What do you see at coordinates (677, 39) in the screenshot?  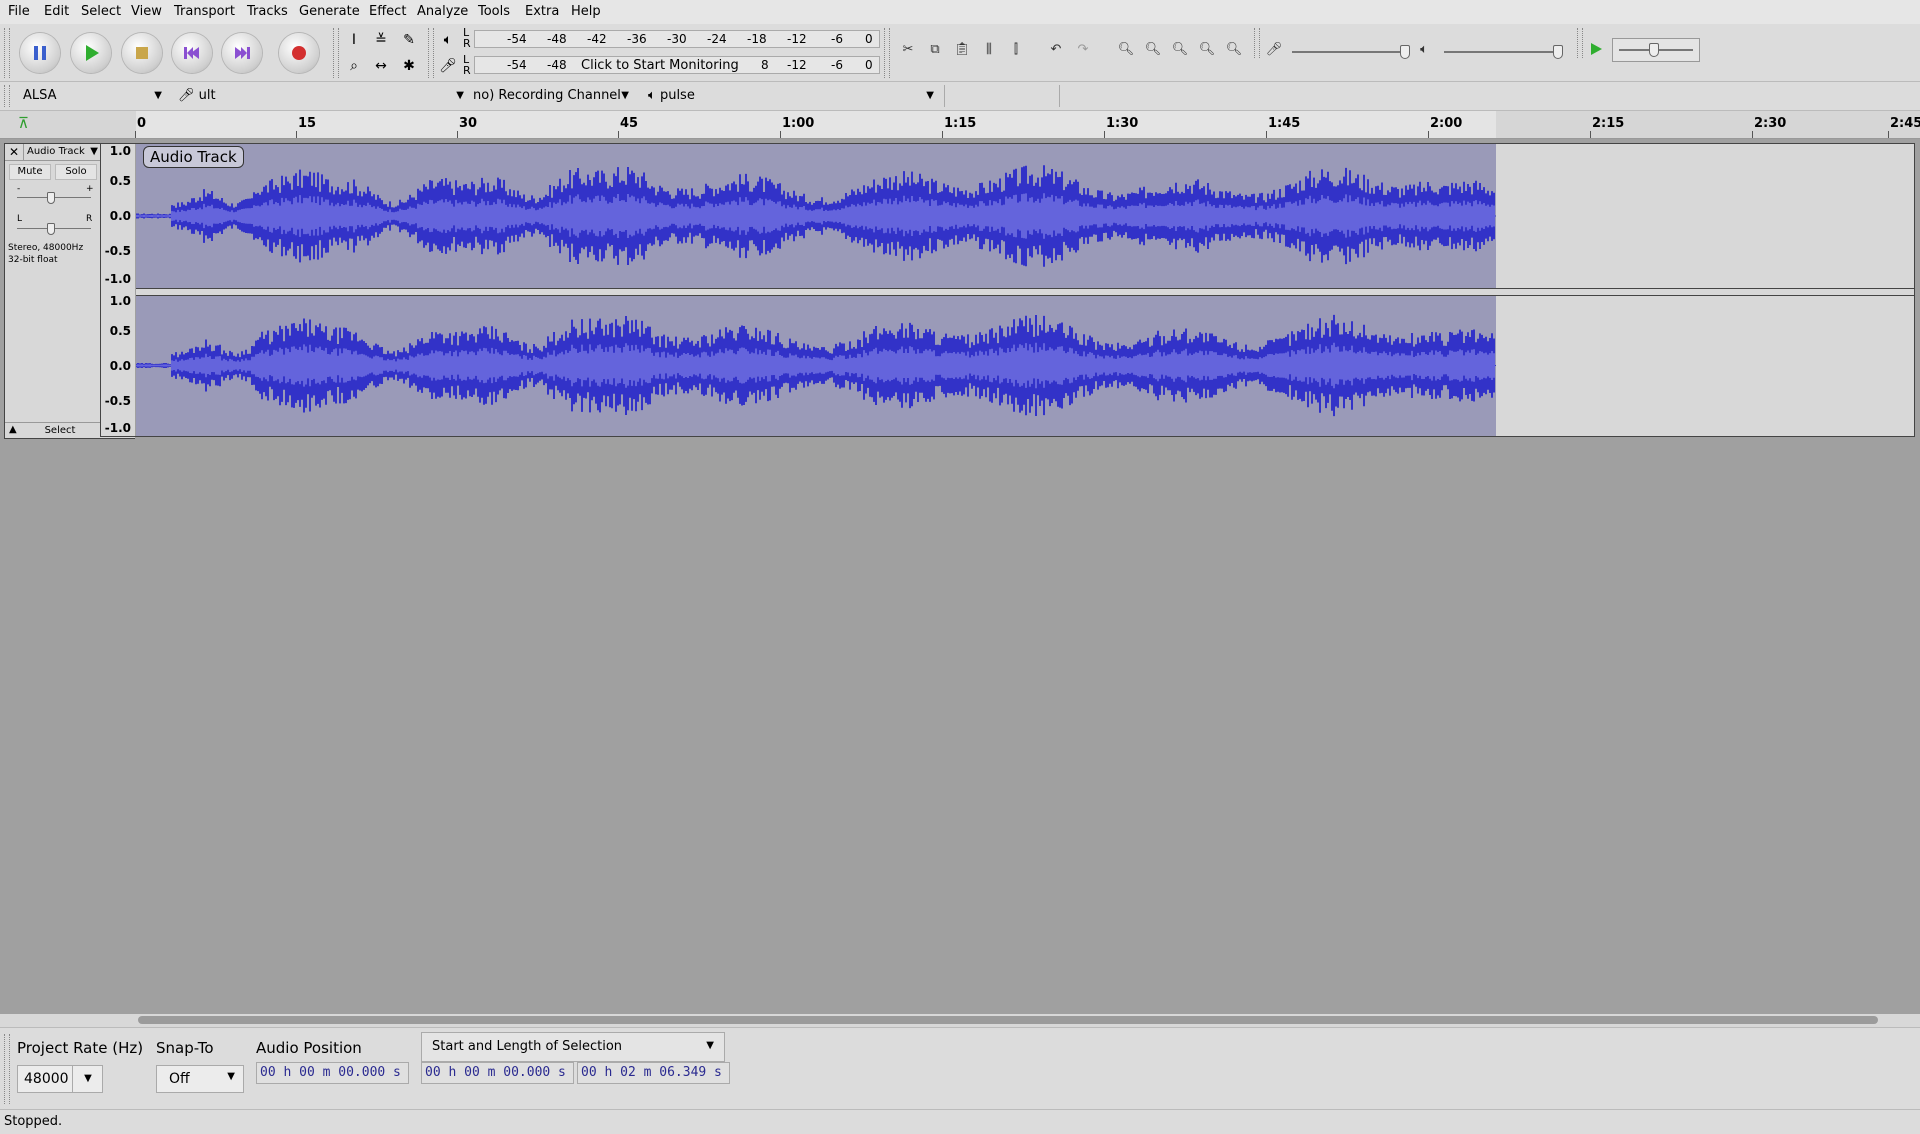 I see `recording-meter: -54 -48 -42 -36 -30 -24 -18 -12 -6 0` at bounding box center [677, 39].